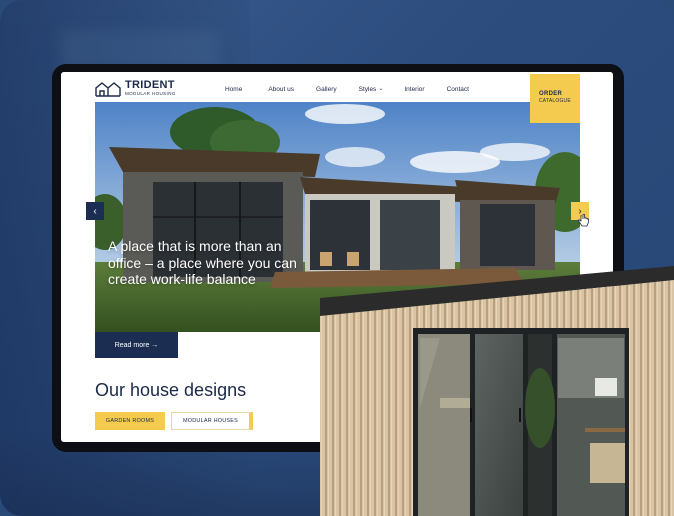 The image size is (674, 516). What do you see at coordinates (150, 94) in the screenshot?
I see `logo-subtitle: MODULAR HOUSING` at bounding box center [150, 94].